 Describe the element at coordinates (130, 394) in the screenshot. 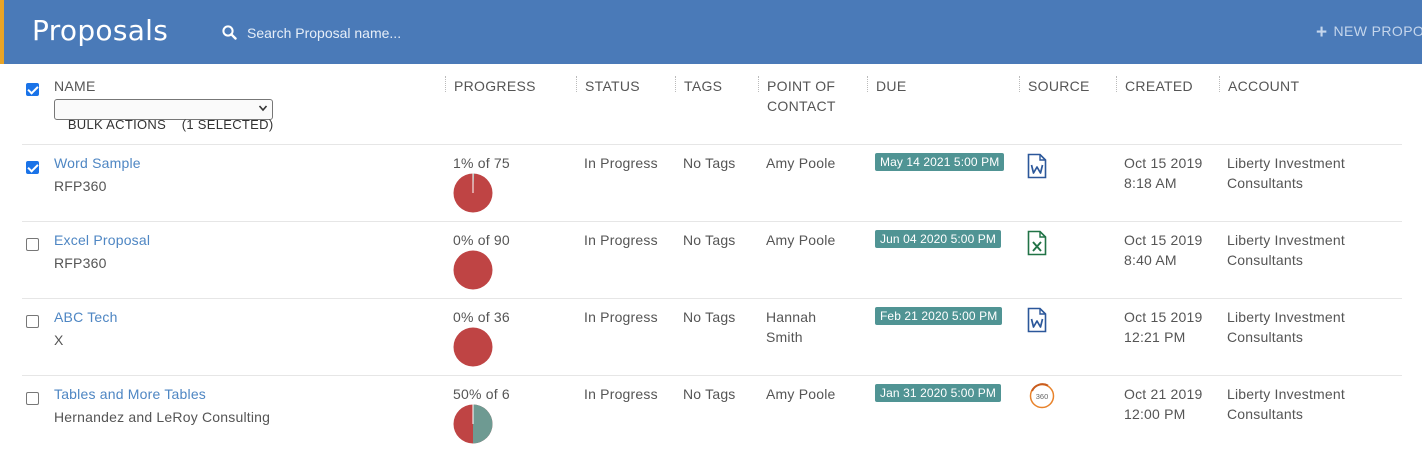

I see `proposal-name-link: Tables and More Tables` at that location.